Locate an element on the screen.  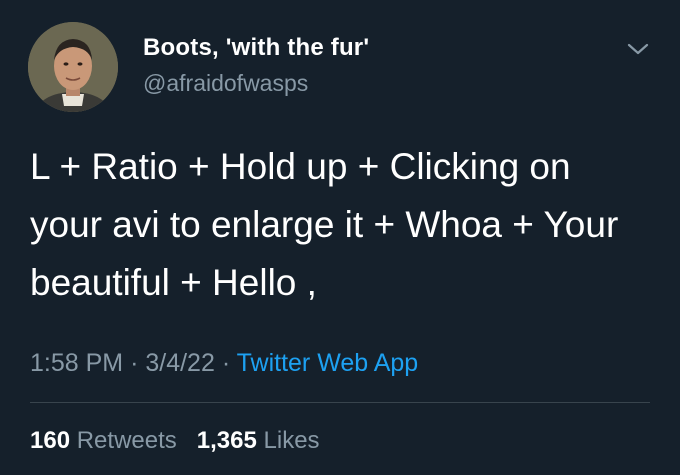
tweet-meta: 1:58 PM · 3/4/22 · Twitter Web App is located at coordinates (224, 363).